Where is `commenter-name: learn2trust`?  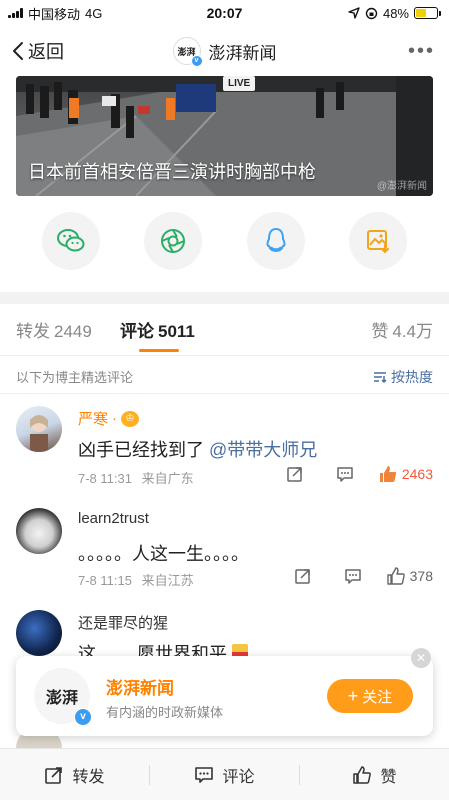 commenter-name: learn2trust is located at coordinates (113, 518).